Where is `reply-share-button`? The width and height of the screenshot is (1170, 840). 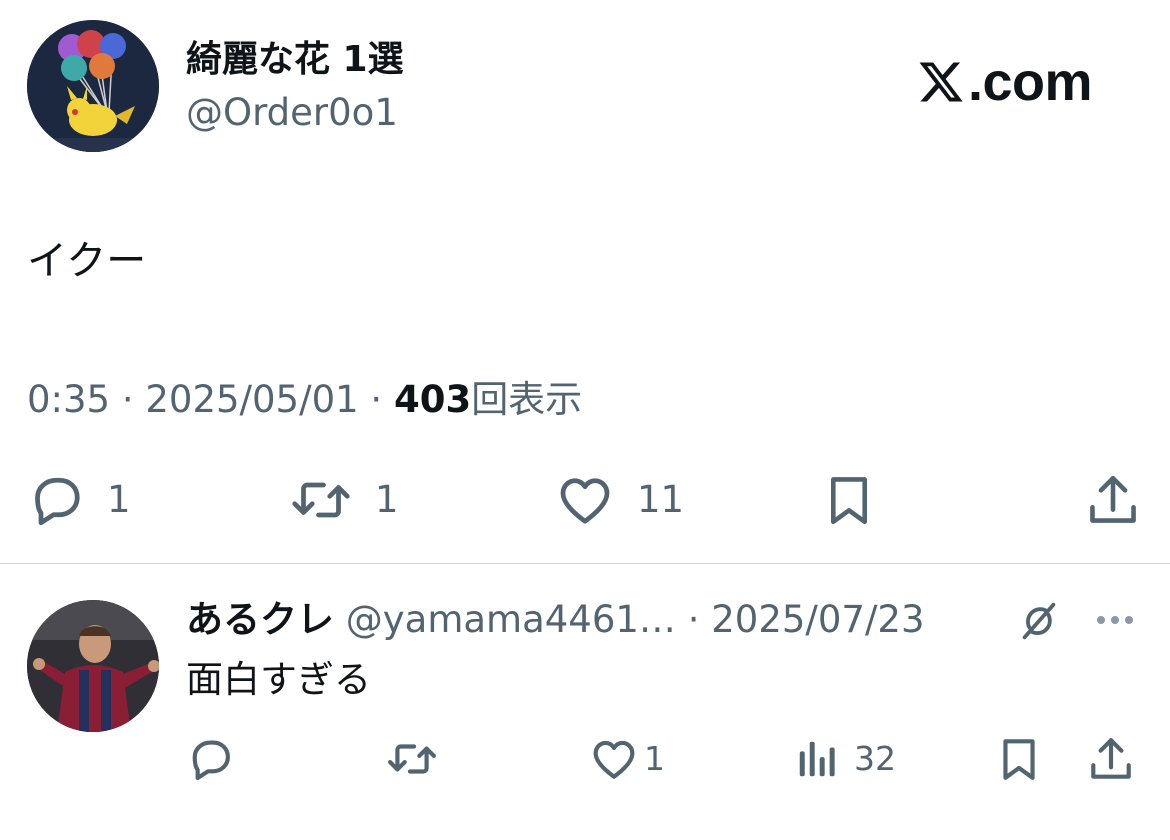 reply-share-button is located at coordinates (1111, 759).